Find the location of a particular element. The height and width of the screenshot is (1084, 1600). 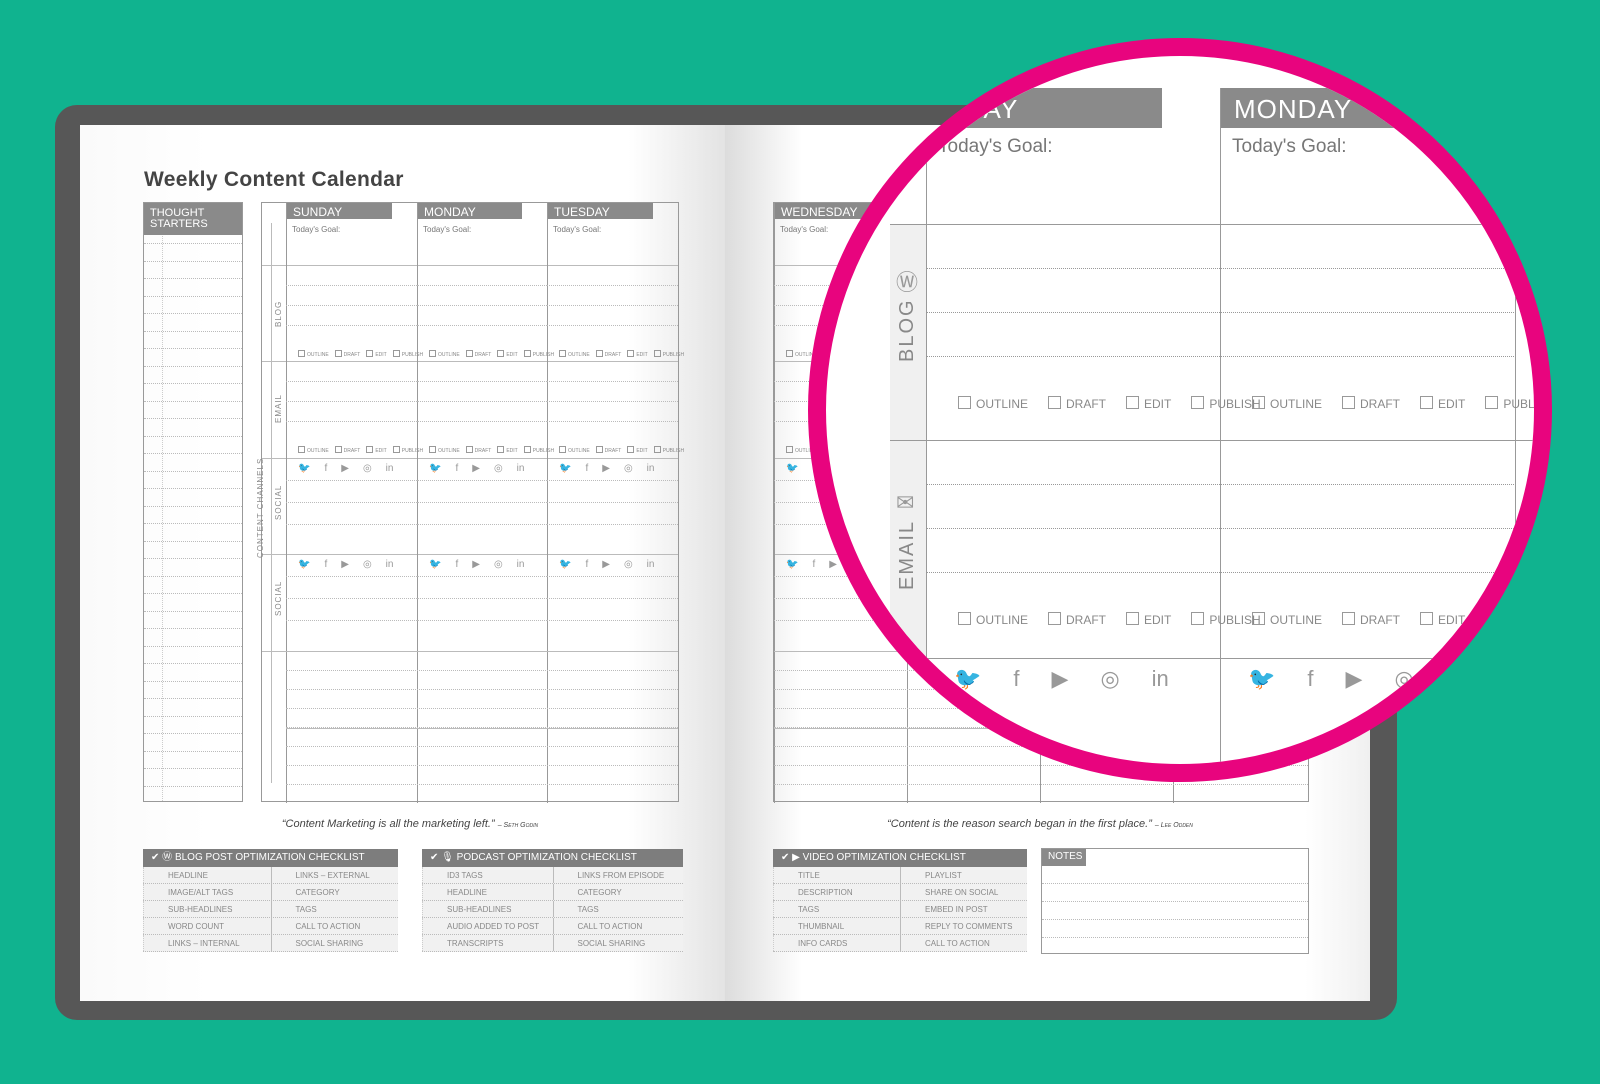

checklist-row: IMAGE/ALT TAGS CATEGORY is located at coordinates (270, 892).